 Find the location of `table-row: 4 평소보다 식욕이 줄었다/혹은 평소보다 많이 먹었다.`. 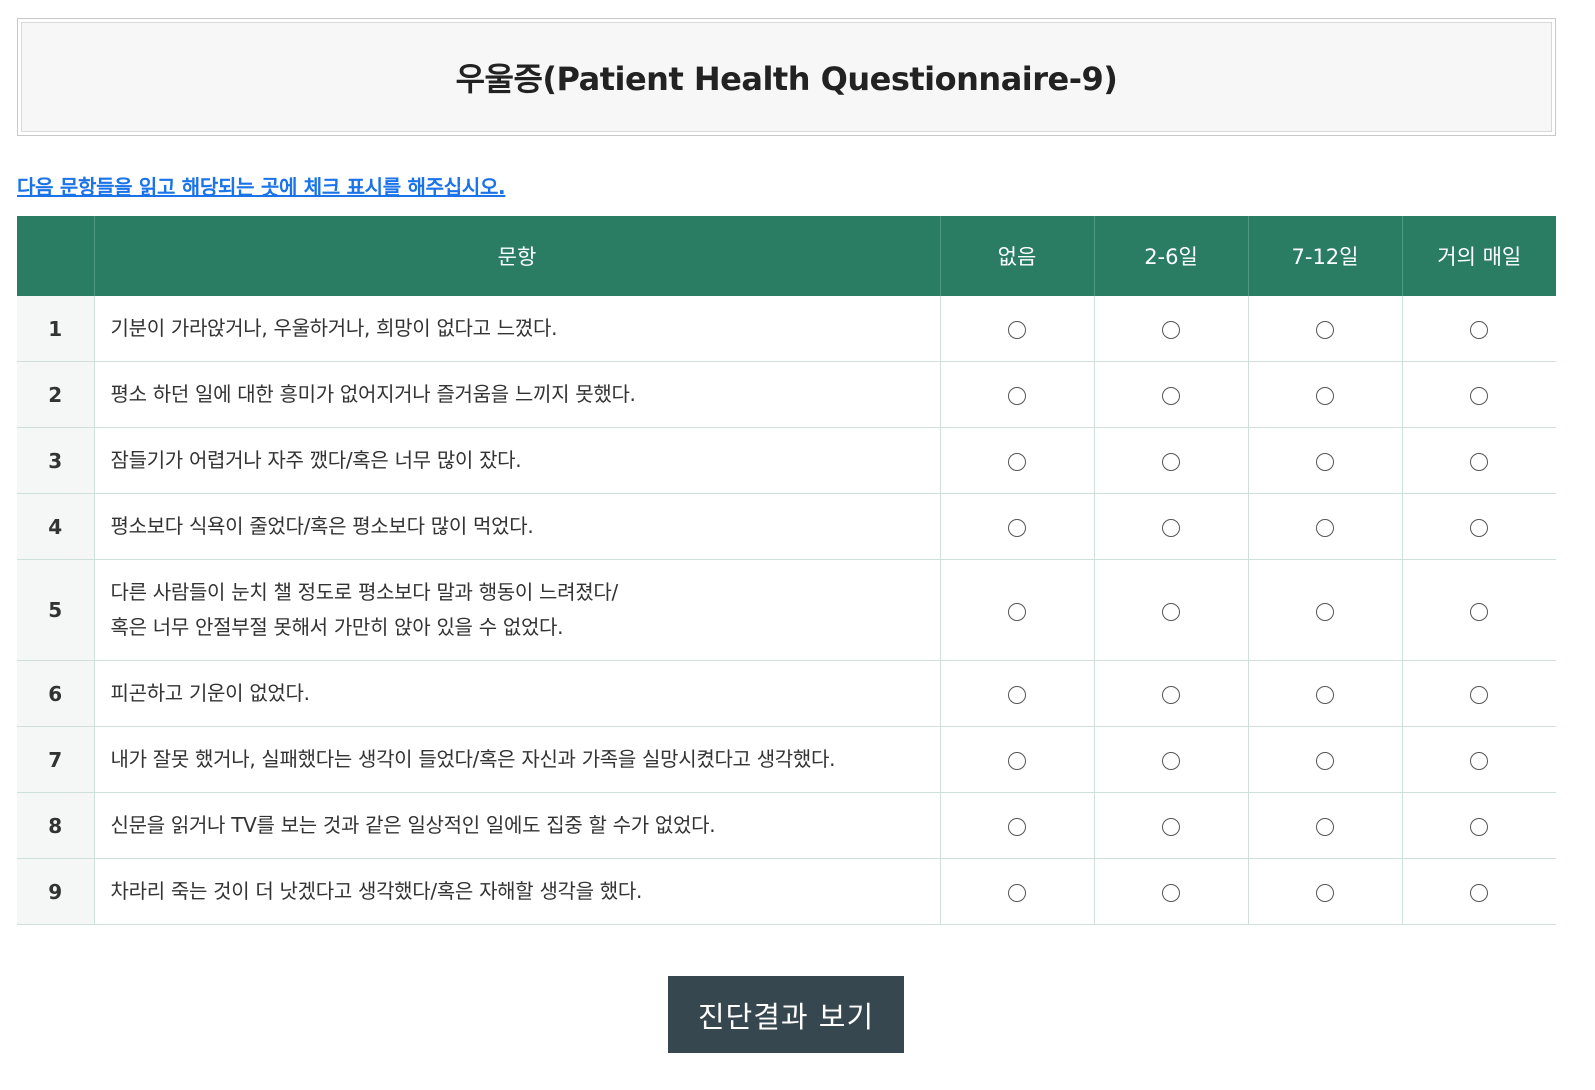

table-row: 4 평소보다 식욕이 줄었다/혹은 평소보다 많이 먹었다. is located at coordinates (786, 526).